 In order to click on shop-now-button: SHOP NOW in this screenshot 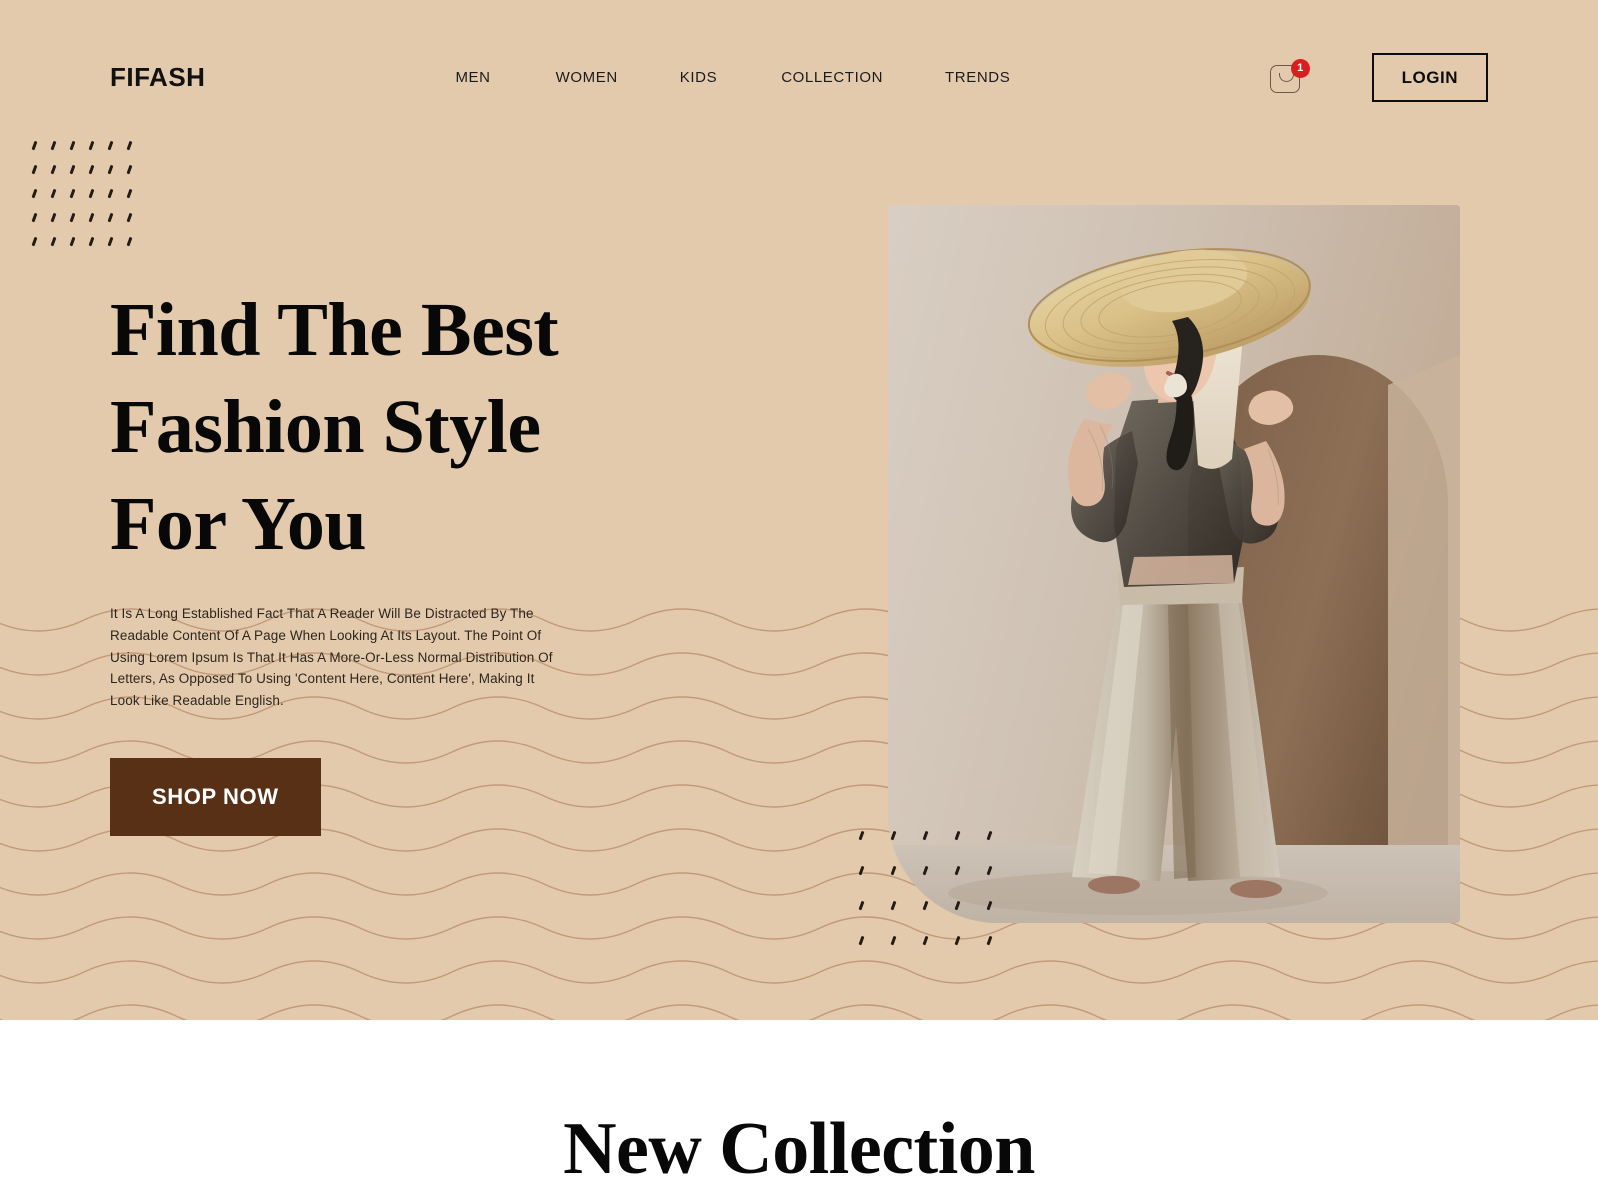, I will do `click(215, 796)`.